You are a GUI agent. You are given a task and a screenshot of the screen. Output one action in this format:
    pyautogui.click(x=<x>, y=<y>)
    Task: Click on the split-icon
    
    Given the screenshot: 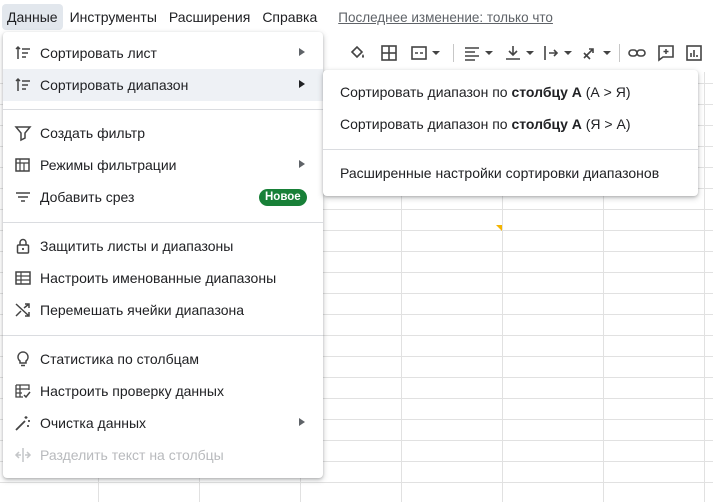 What is the action you would take?
    pyautogui.click(x=23, y=455)
    